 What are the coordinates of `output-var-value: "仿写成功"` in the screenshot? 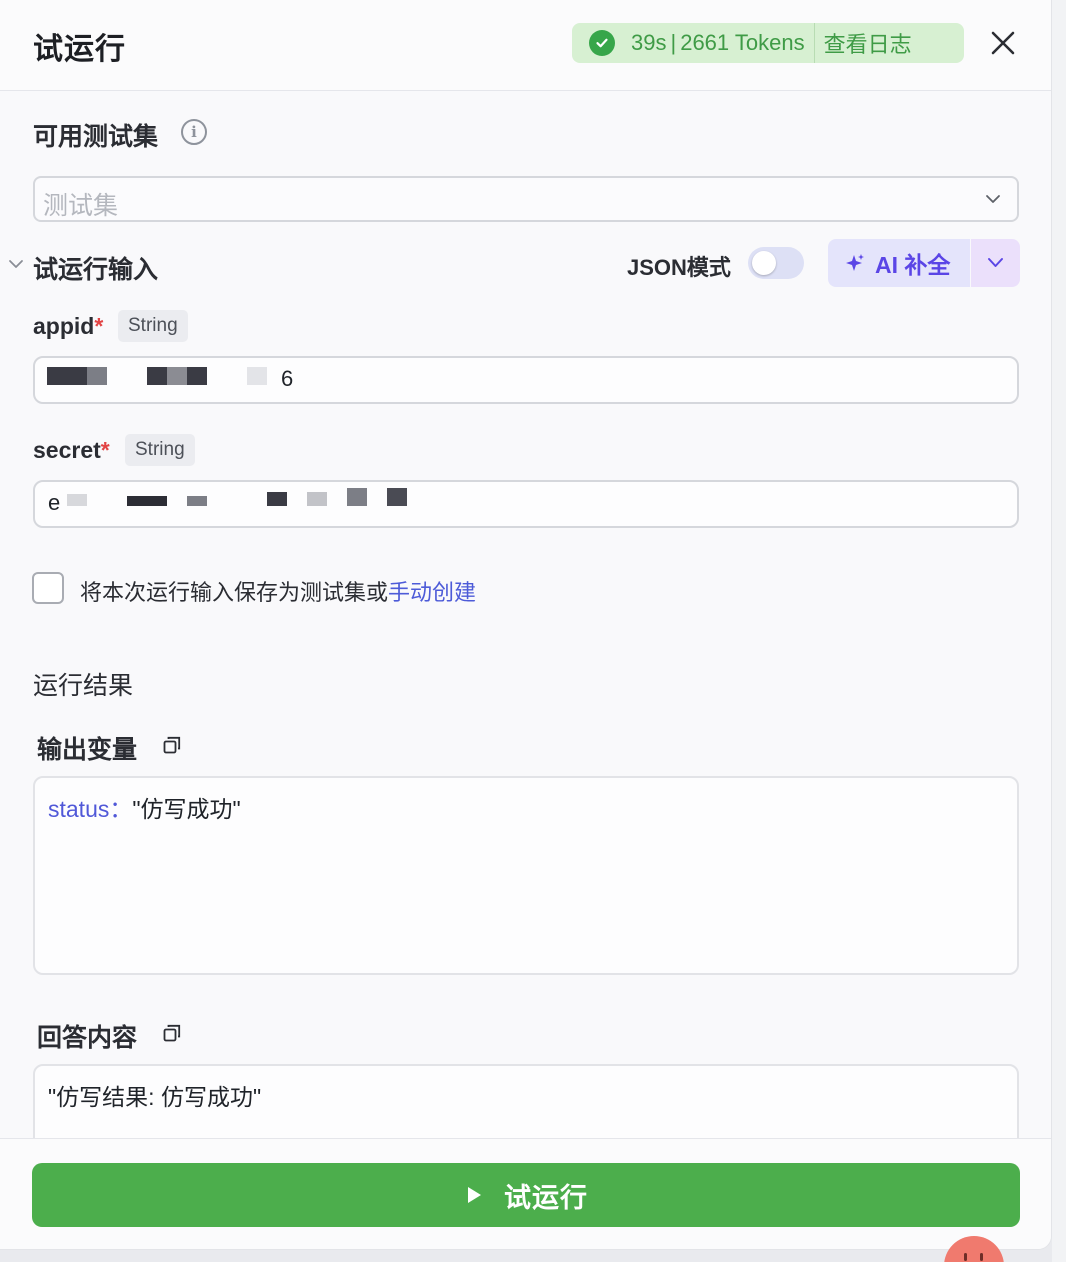 It's located at (186, 809).